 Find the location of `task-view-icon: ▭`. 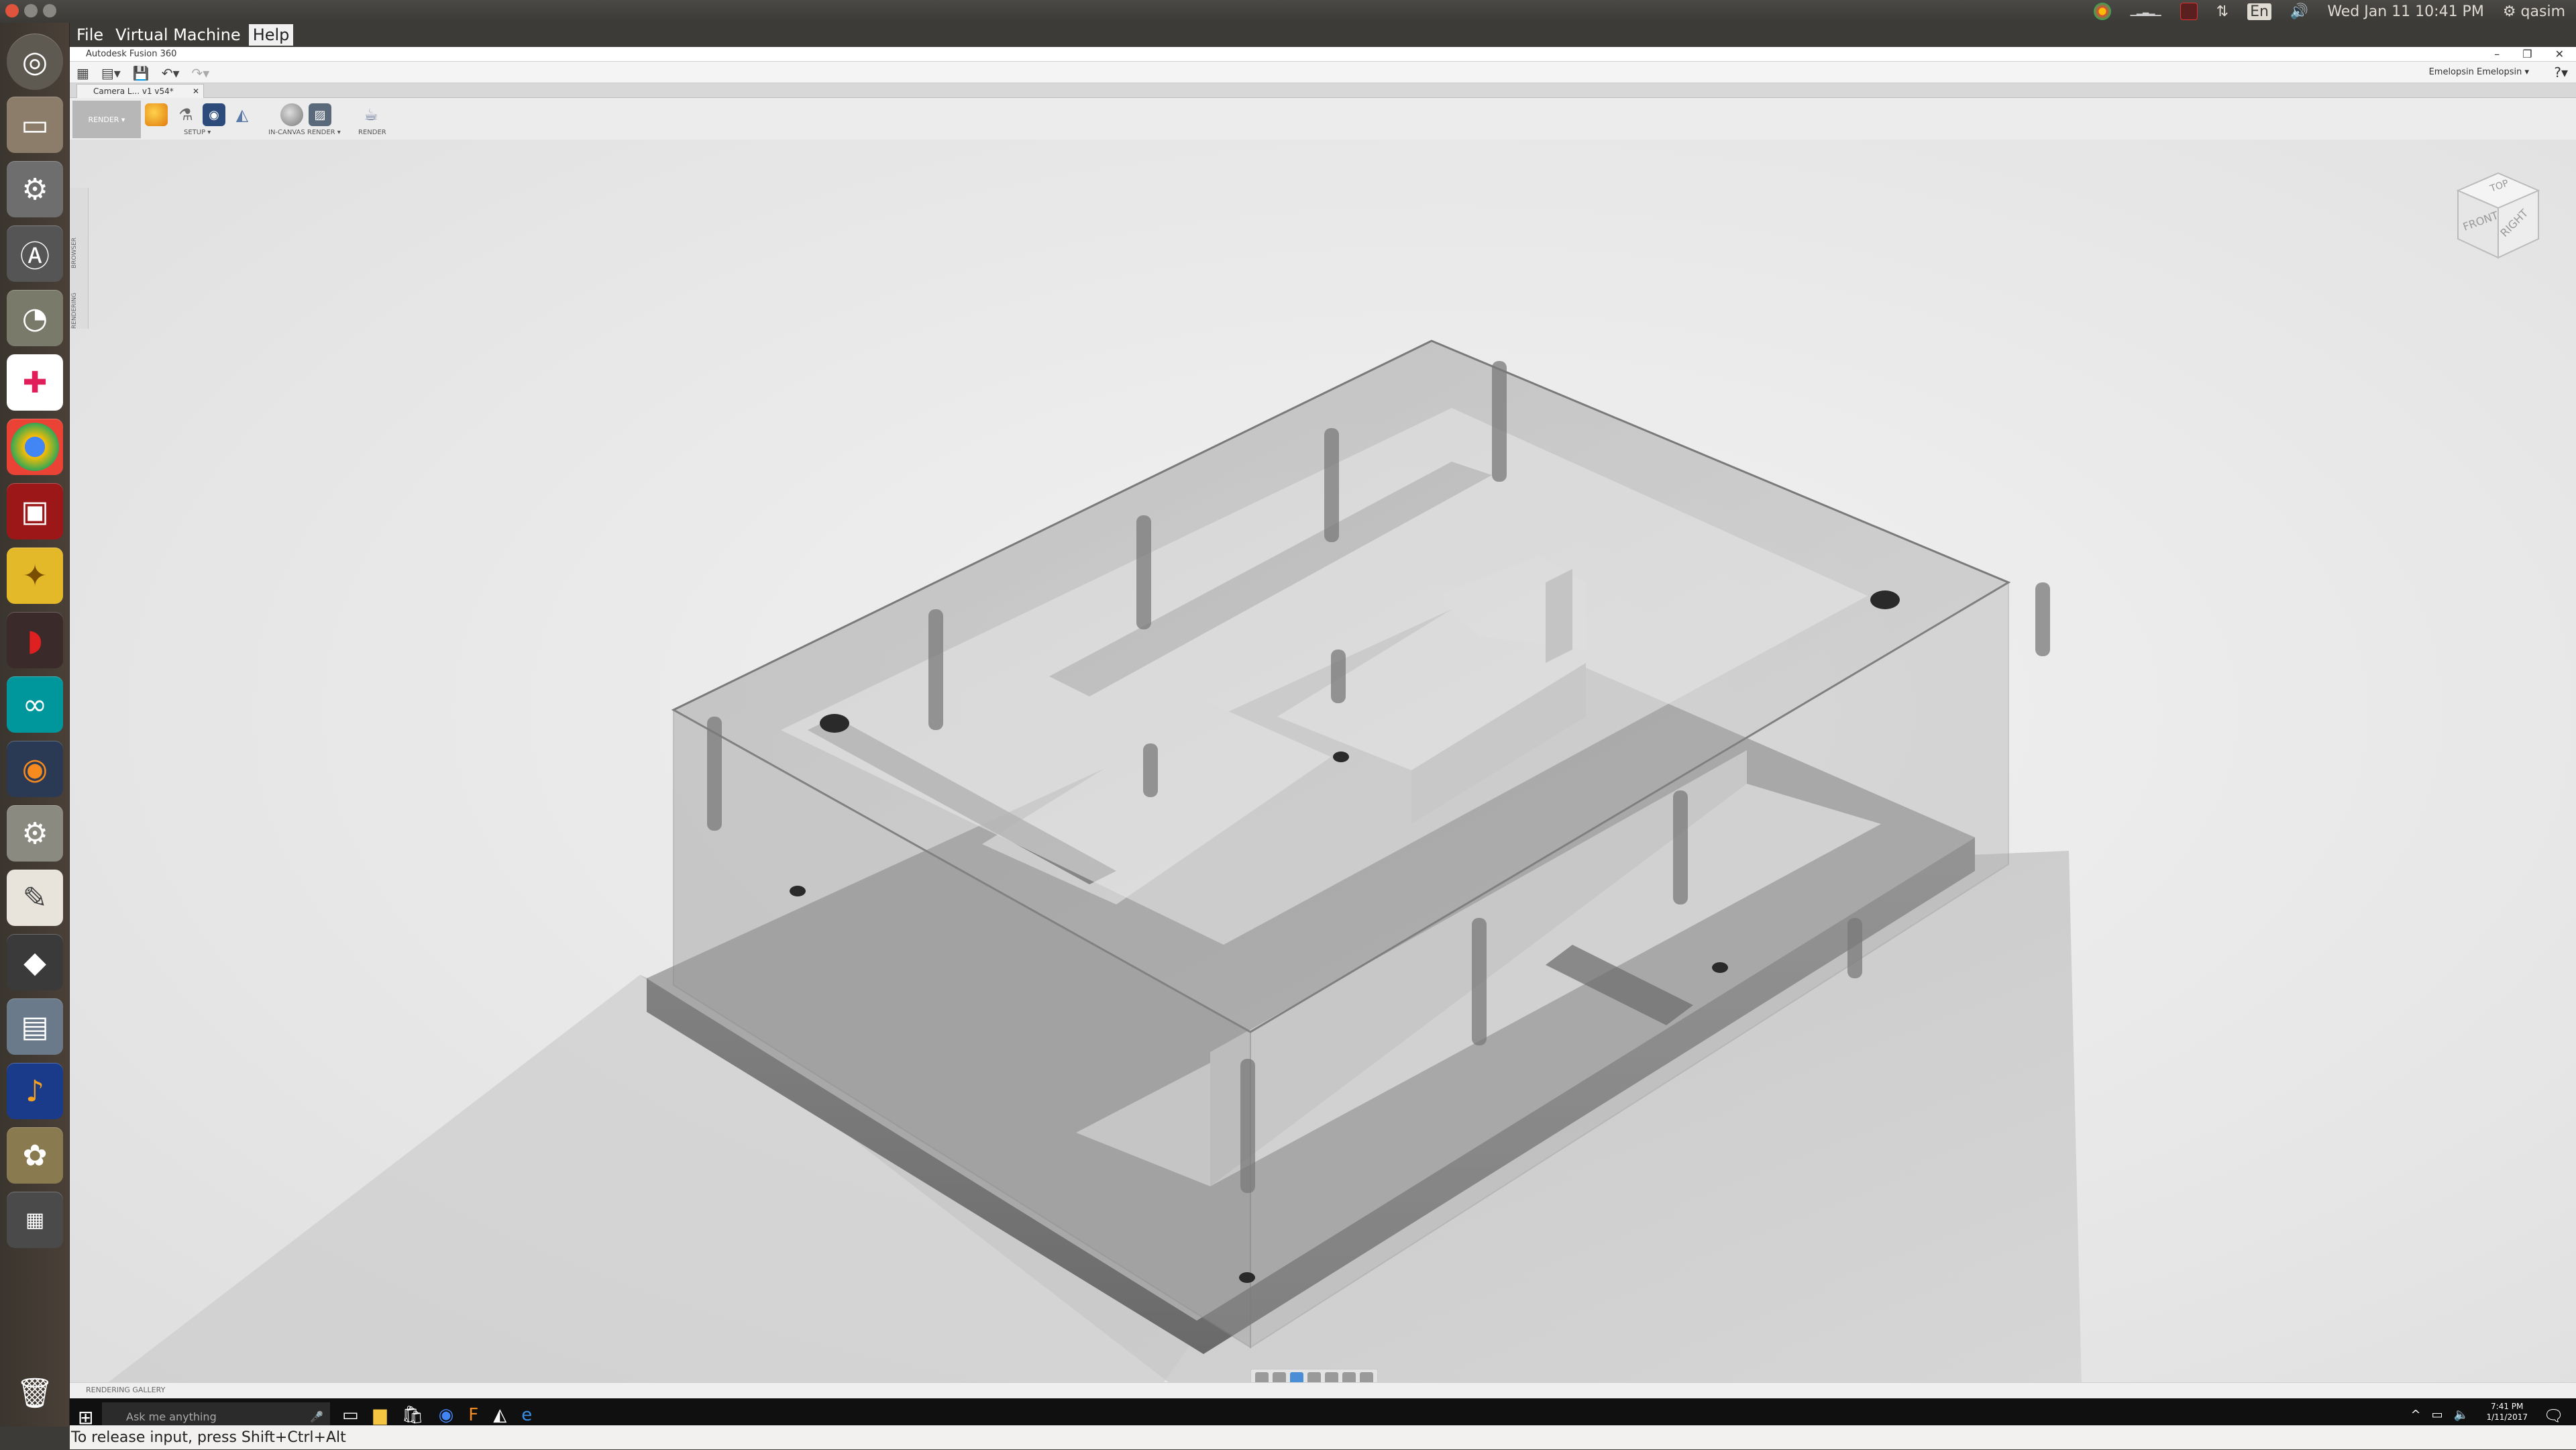

task-view-icon: ▭ is located at coordinates (350, 1415).